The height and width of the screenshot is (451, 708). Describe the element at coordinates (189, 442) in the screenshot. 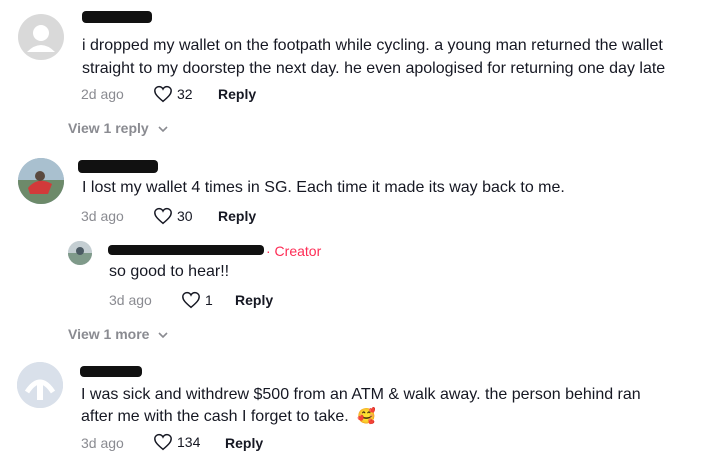

I see `like-count: 134` at that location.